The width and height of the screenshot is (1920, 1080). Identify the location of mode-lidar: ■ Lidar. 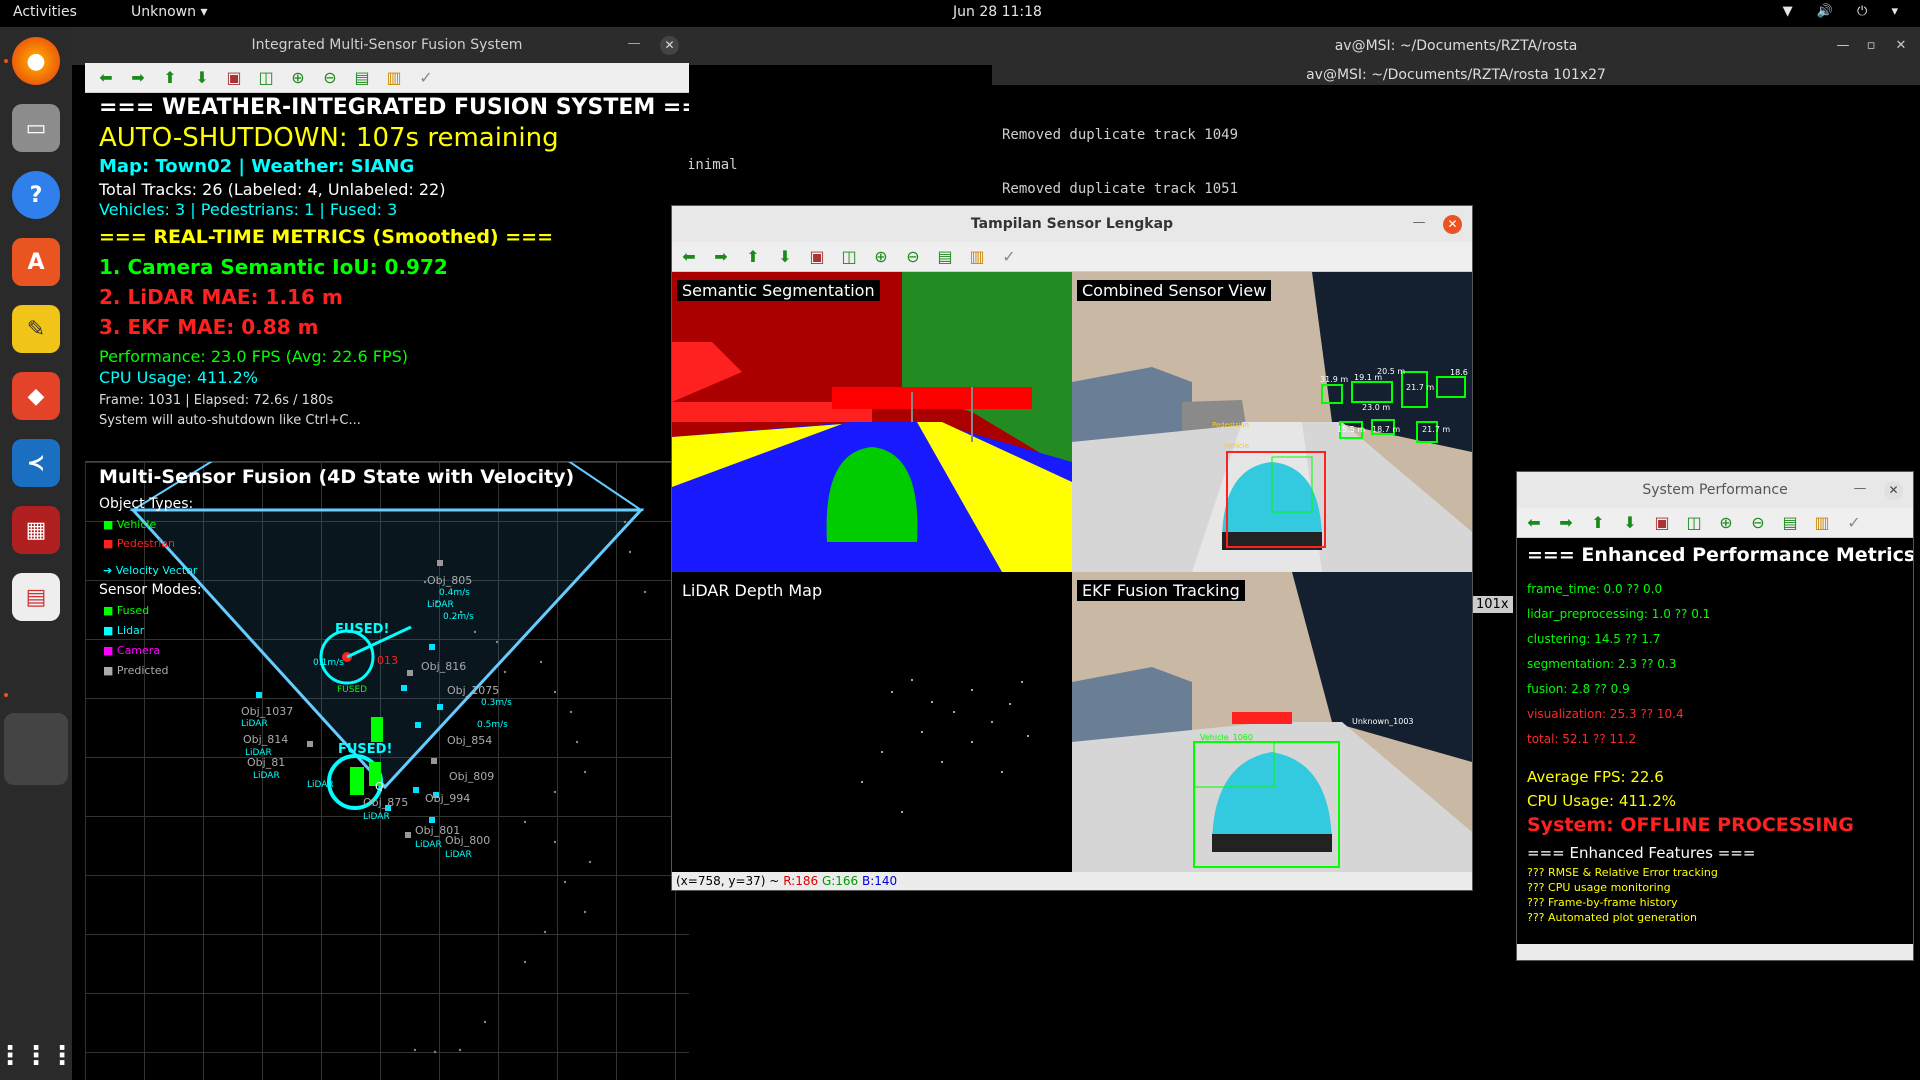
(124, 630).